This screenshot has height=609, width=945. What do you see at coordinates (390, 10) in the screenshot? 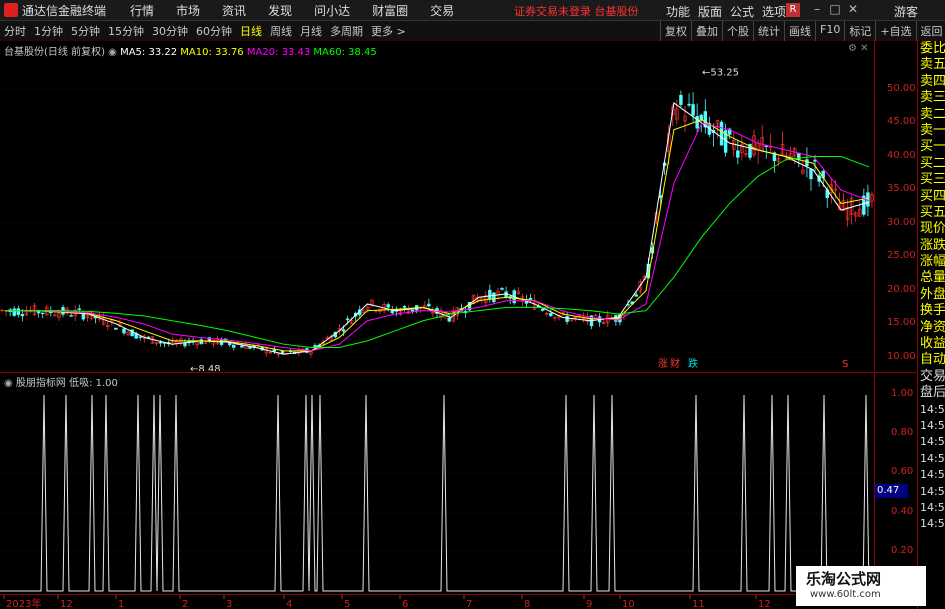
I see `menu-caifuquan: 财富圈` at bounding box center [390, 10].